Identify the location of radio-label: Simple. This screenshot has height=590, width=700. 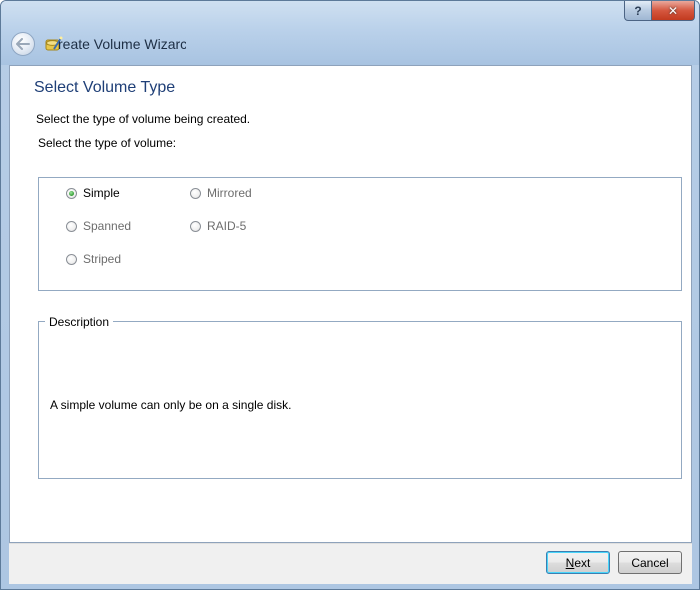
(101, 193).